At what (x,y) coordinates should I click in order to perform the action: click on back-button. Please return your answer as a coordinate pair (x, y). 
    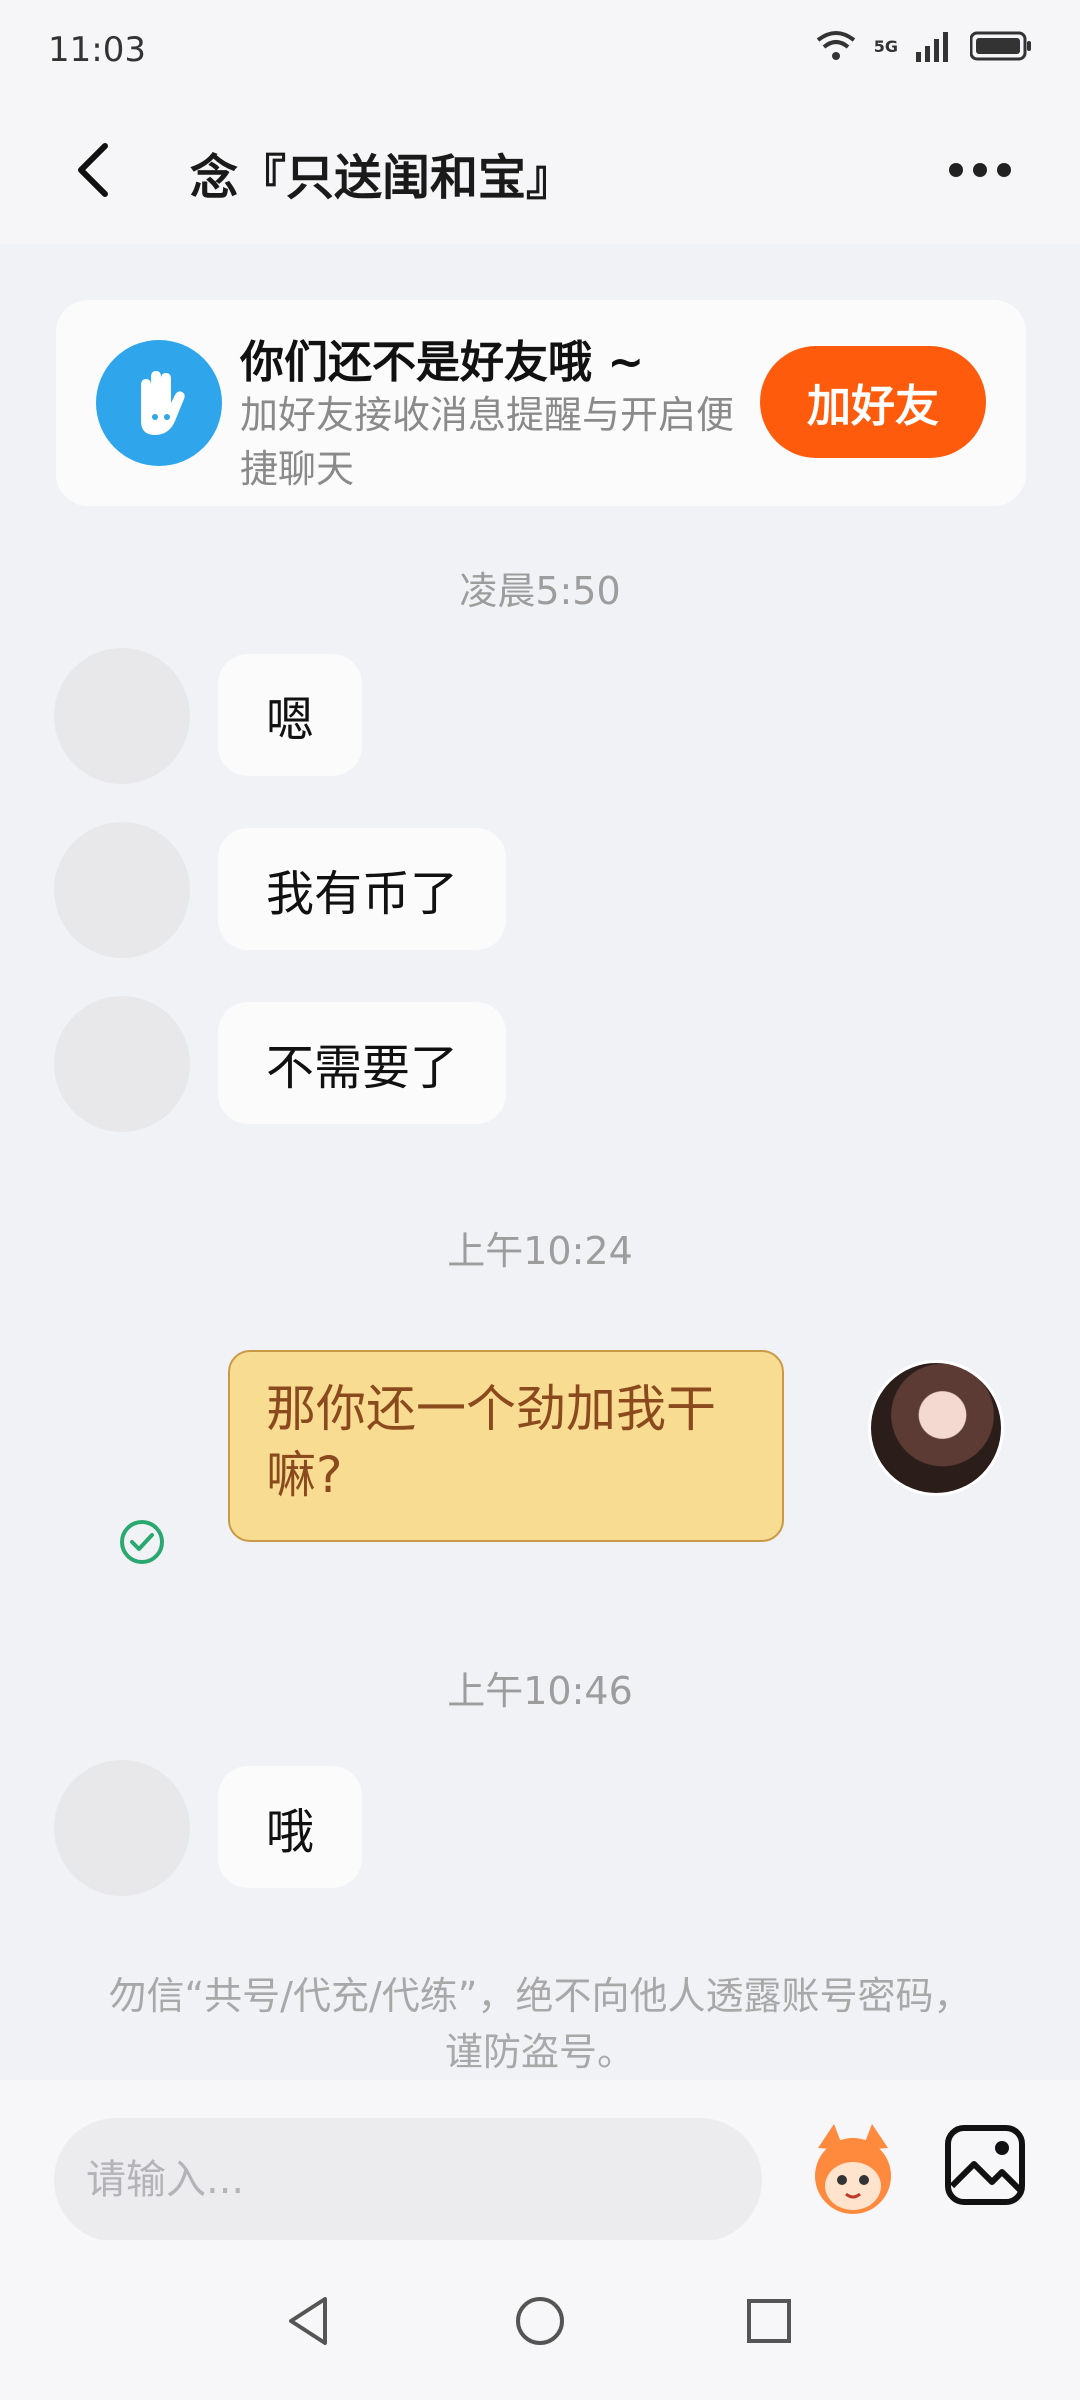
    Looking at the image, I should click on (93, 170).